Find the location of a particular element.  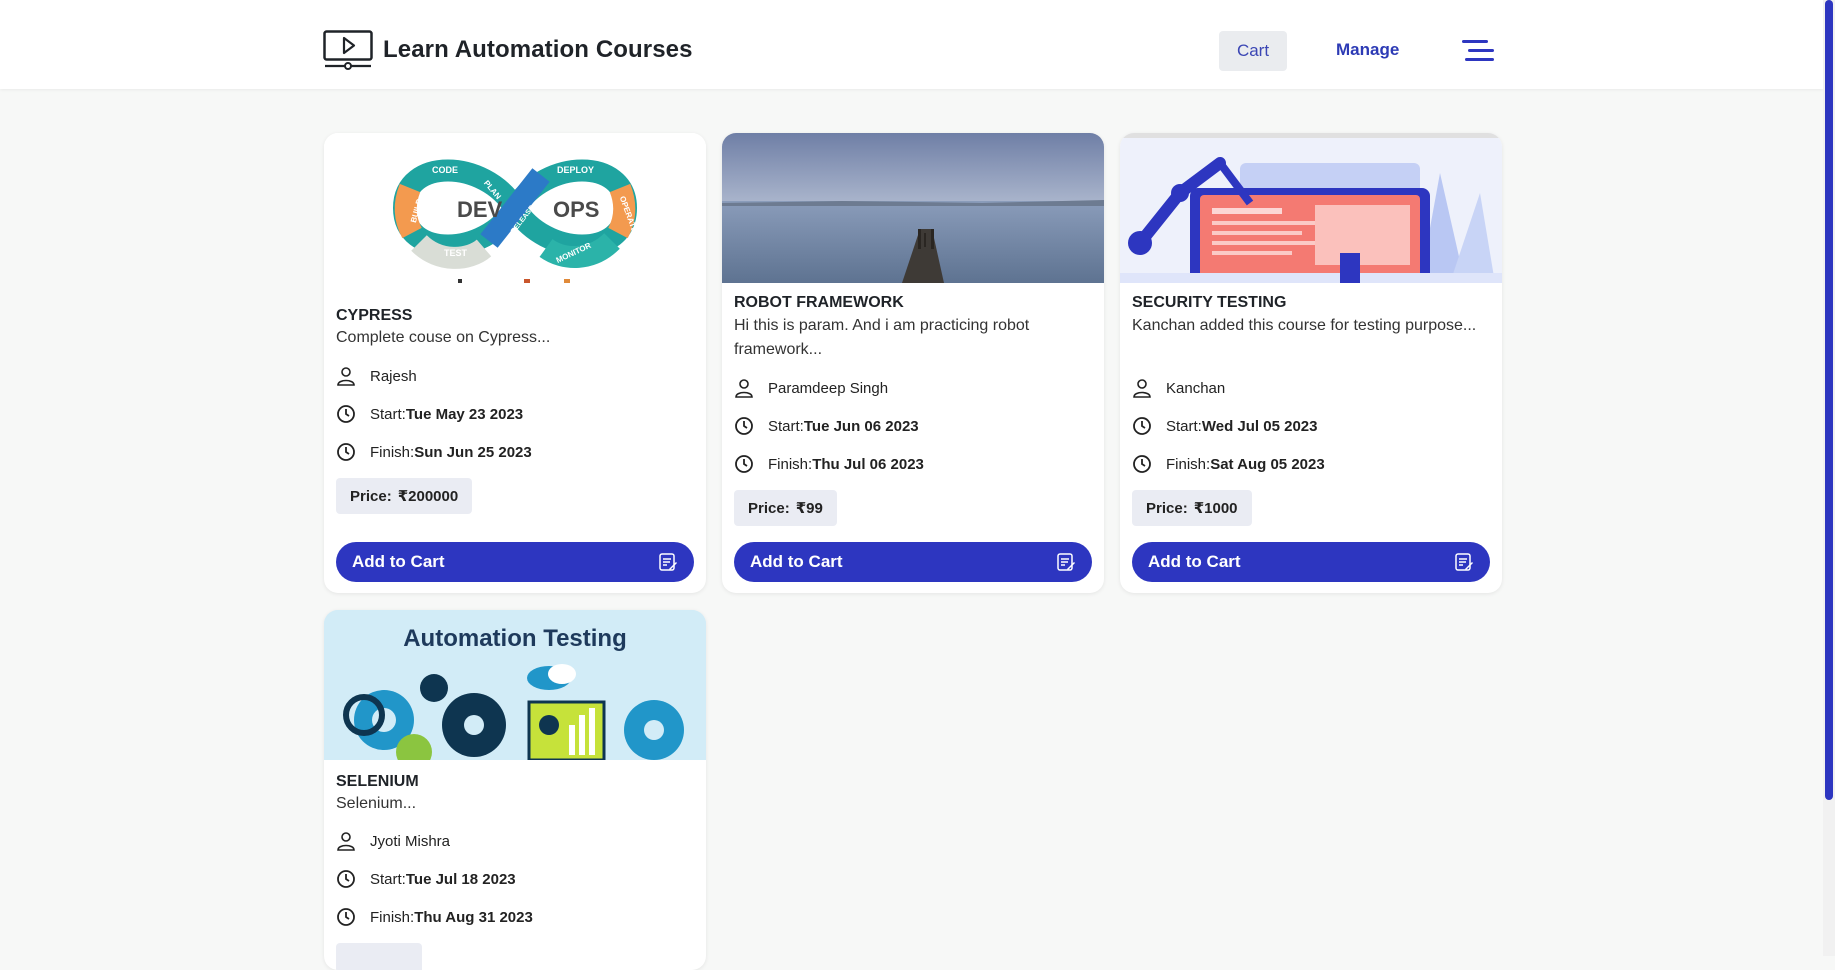

course-author-row: Rajesh is located at coordinates (376, 376).